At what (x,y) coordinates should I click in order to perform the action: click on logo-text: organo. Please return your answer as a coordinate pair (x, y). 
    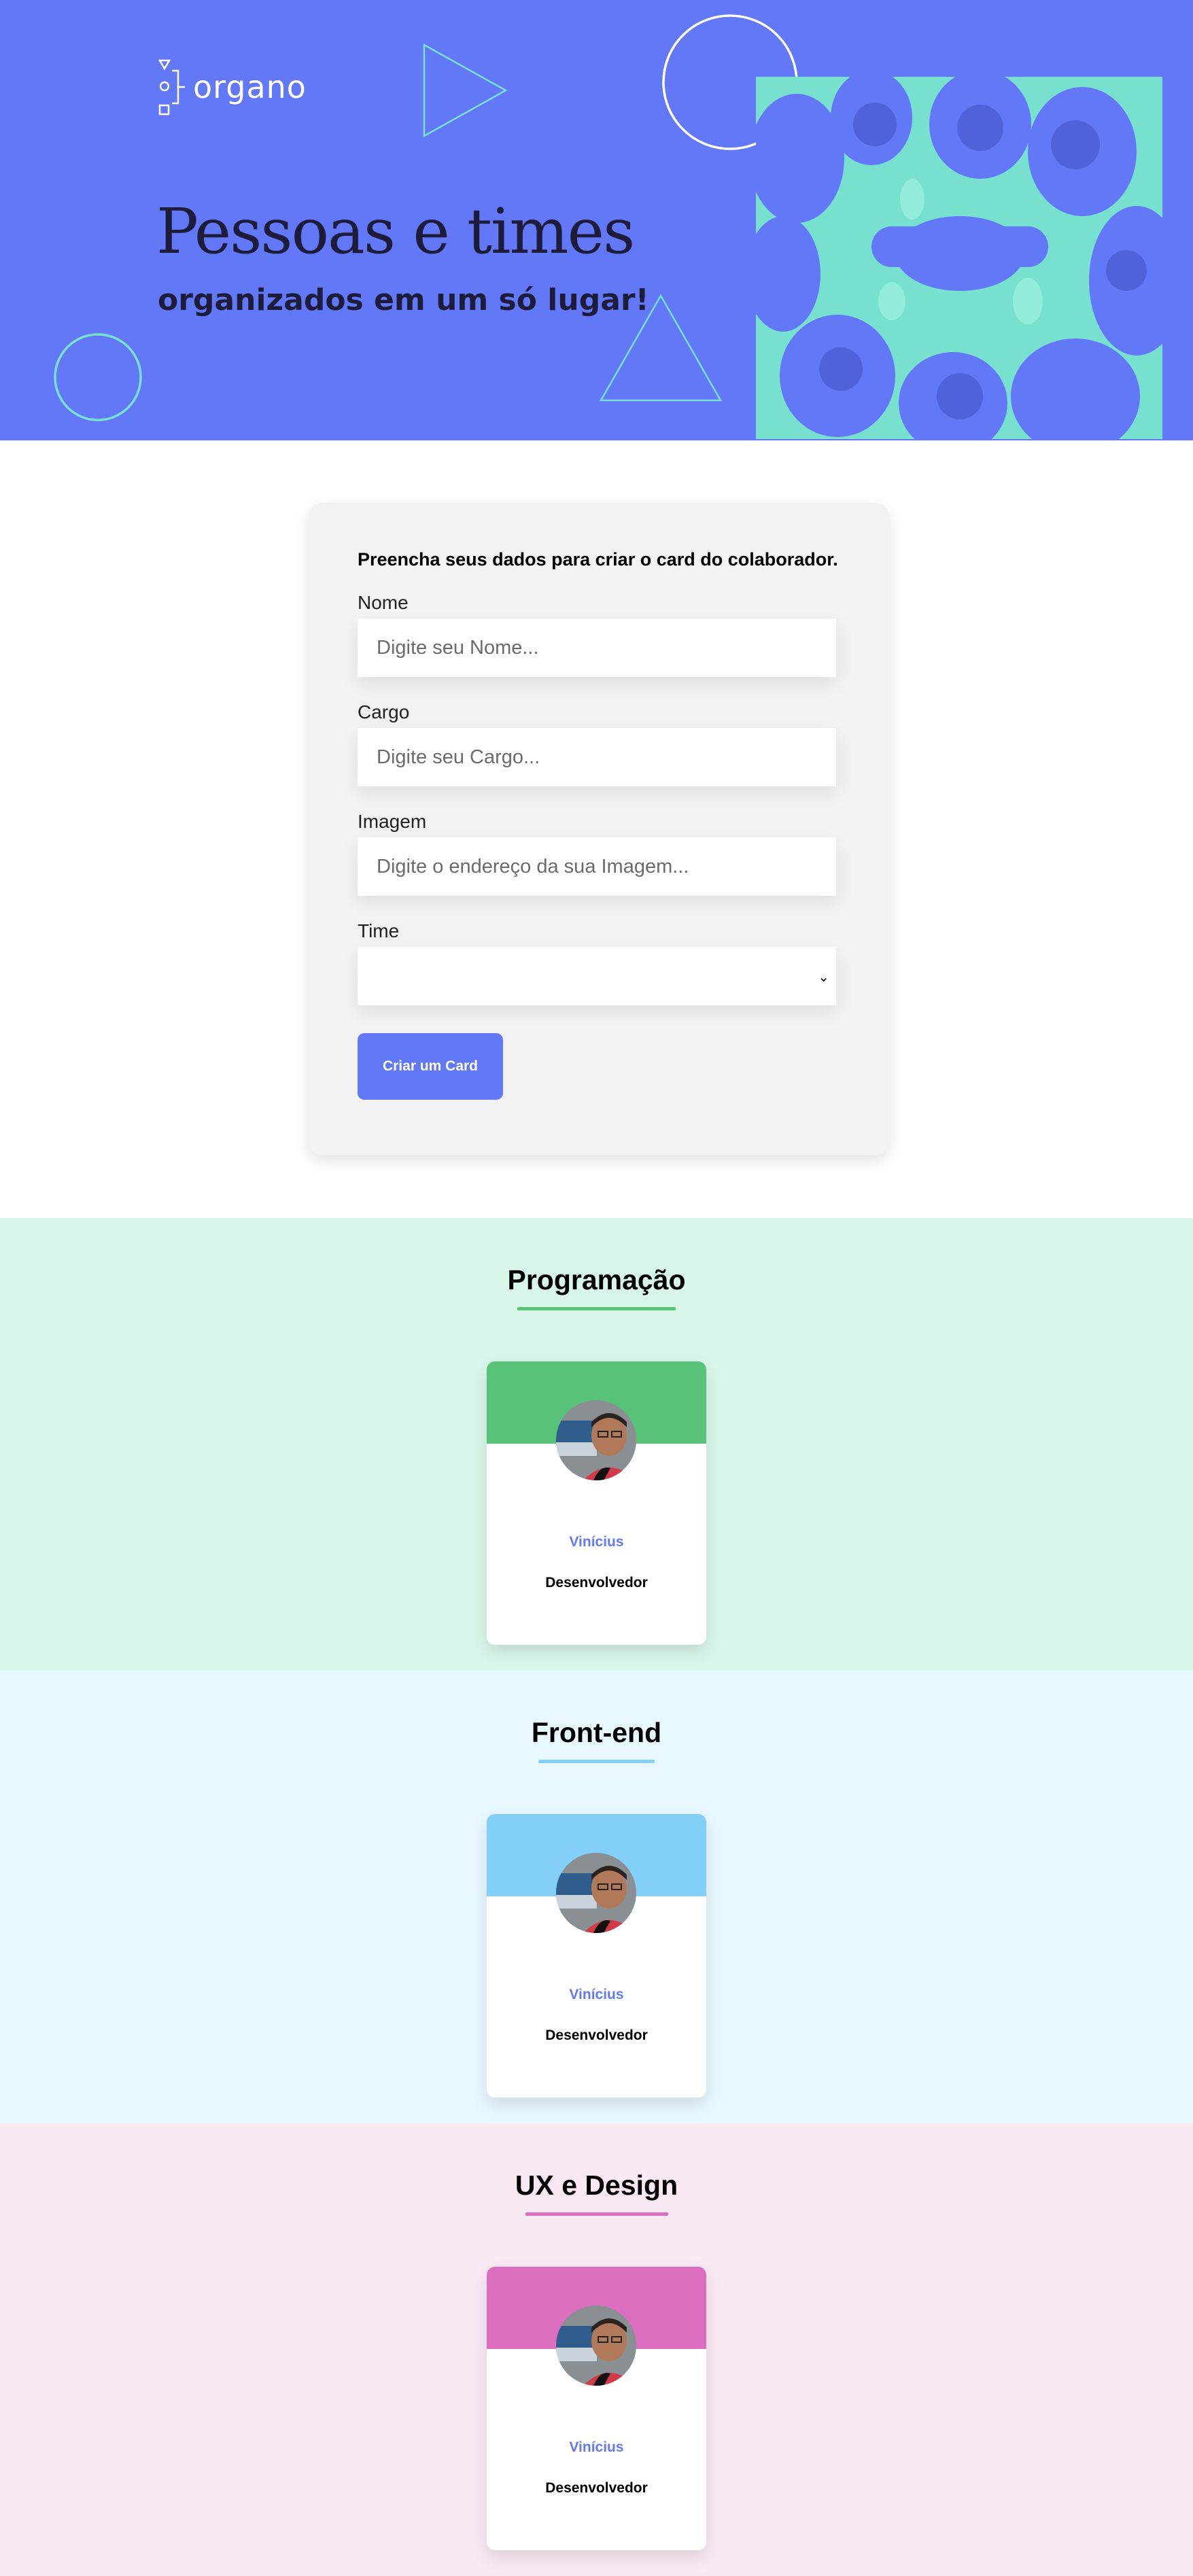
    Looking at the image, I should click on (250, 87).